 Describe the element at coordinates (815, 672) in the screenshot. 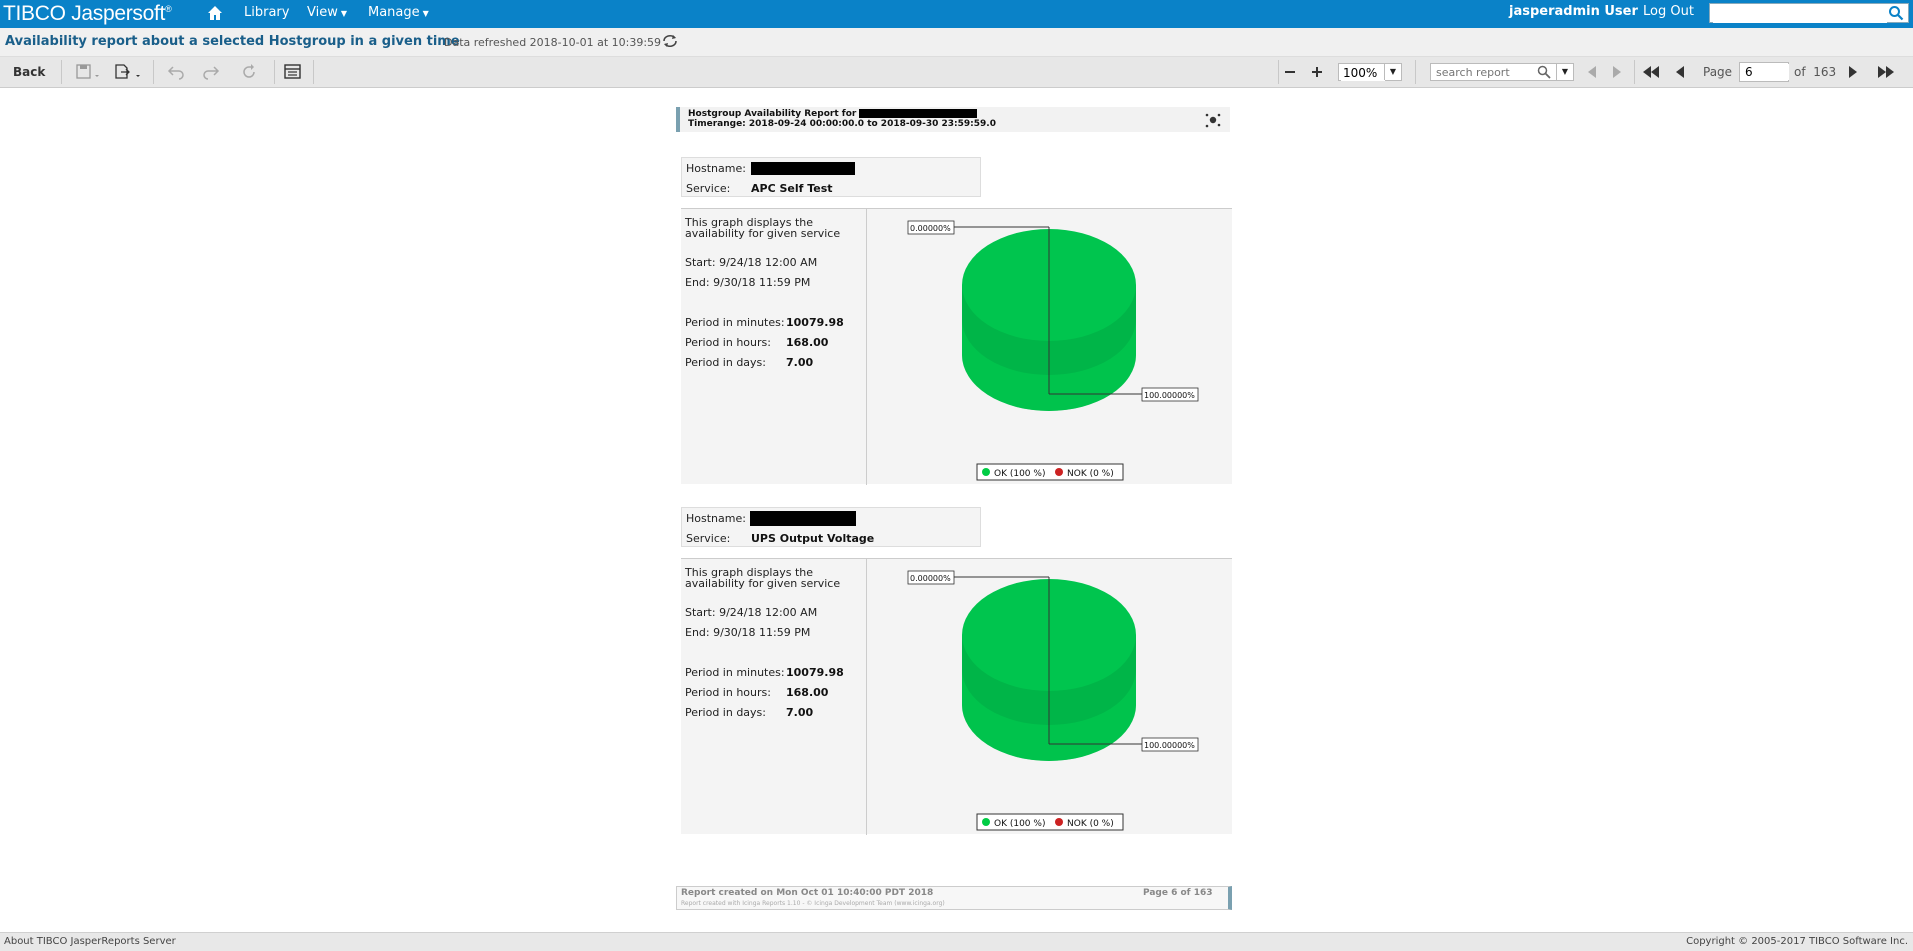

I see `minutes-value: 10079.98` at that location.